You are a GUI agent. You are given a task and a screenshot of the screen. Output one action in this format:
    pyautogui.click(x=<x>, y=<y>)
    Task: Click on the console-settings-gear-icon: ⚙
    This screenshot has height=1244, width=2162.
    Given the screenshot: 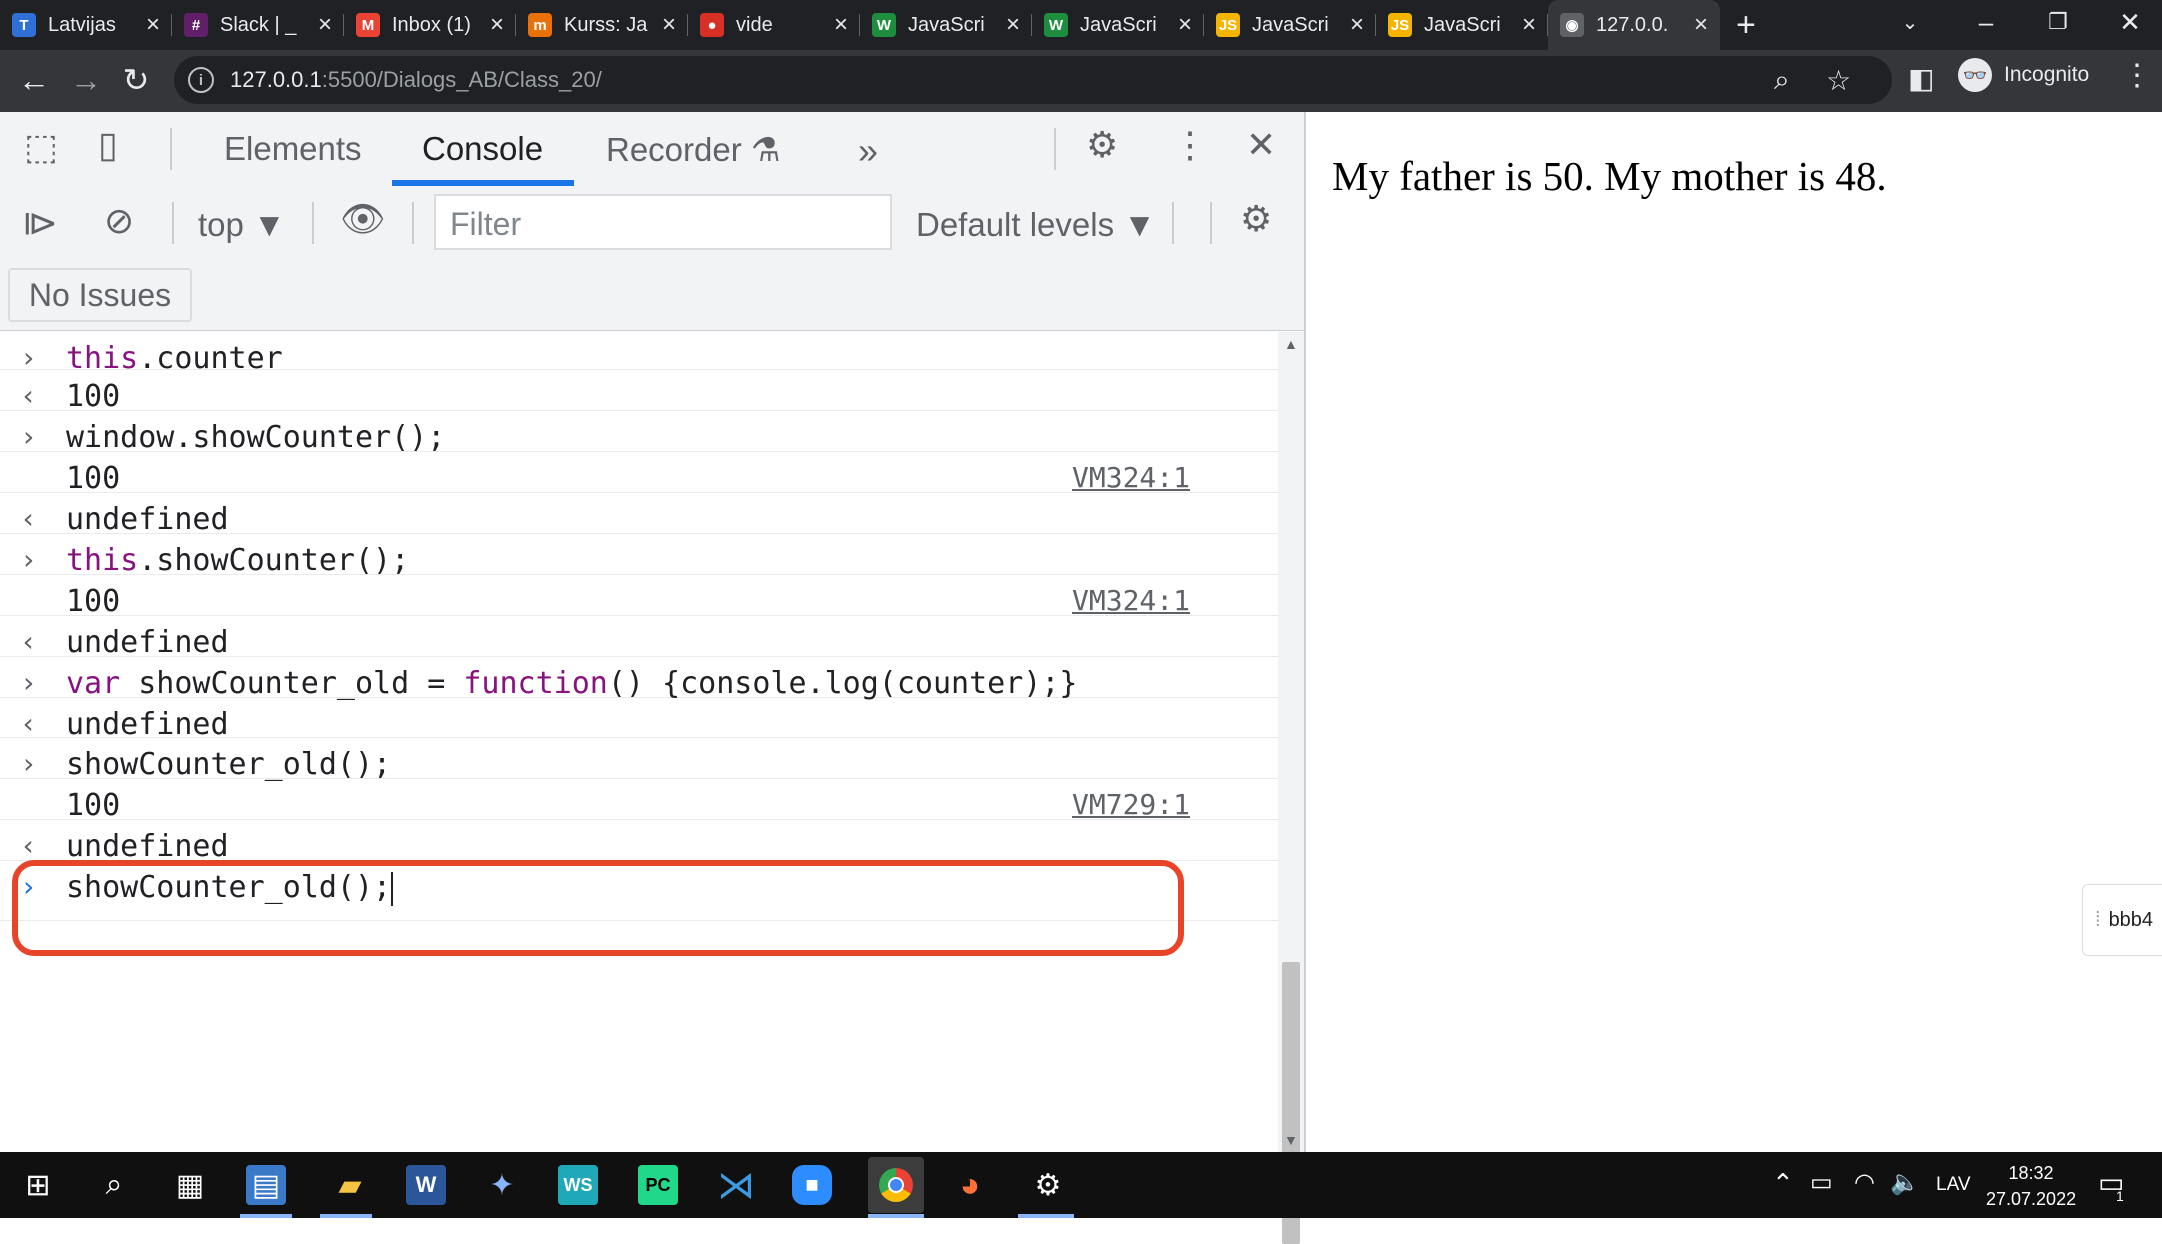 What is the action you would take?
    pyautogui.click(x=1256, y=219)
    